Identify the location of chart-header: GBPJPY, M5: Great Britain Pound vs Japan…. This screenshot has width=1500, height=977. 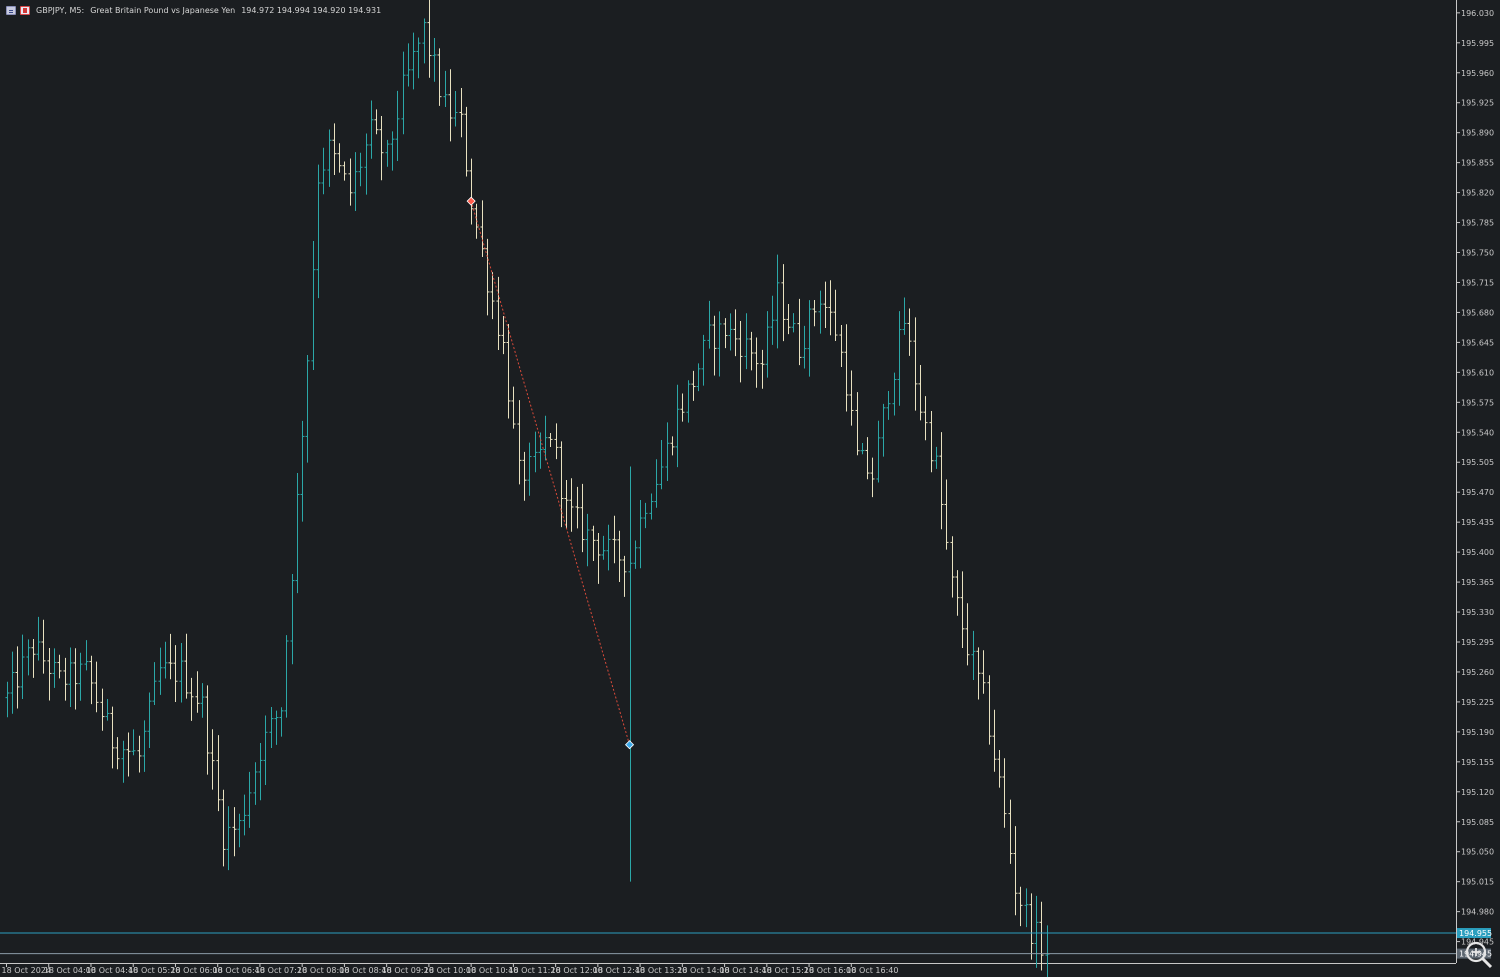
(193, 10).